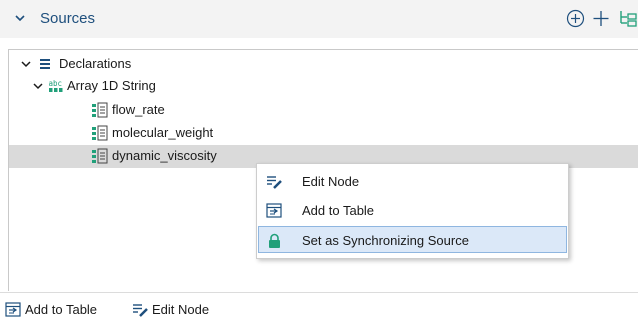 This screenshot has width=638, height=326. I want to click on tree-item-label: molecular_weight, so click(163, 132).